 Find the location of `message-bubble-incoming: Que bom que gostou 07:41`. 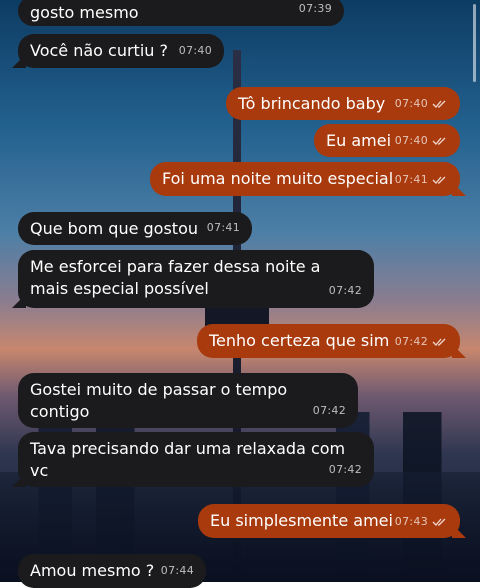

message-bubble-incoming: Que bom que gostou 07:41 is located at coordinates (135, 228).